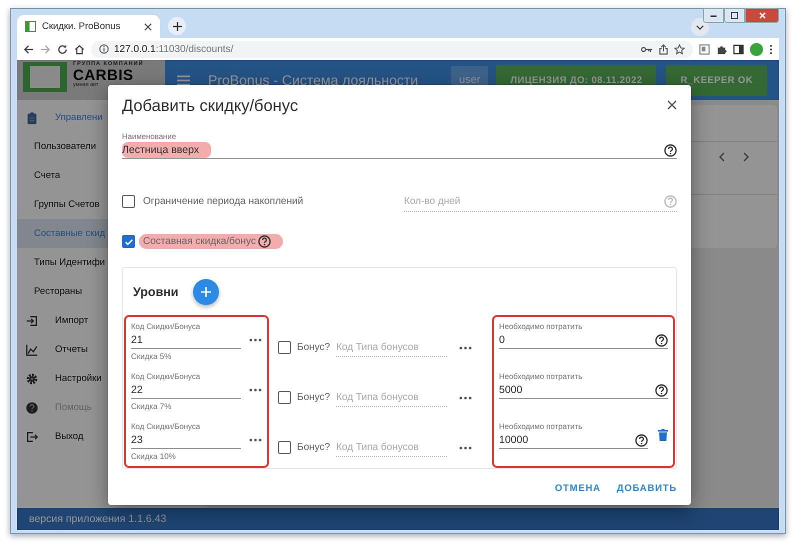 The image size is (800, 547). I want to click on field-hint: Скидка 7%, so click(151, 406).